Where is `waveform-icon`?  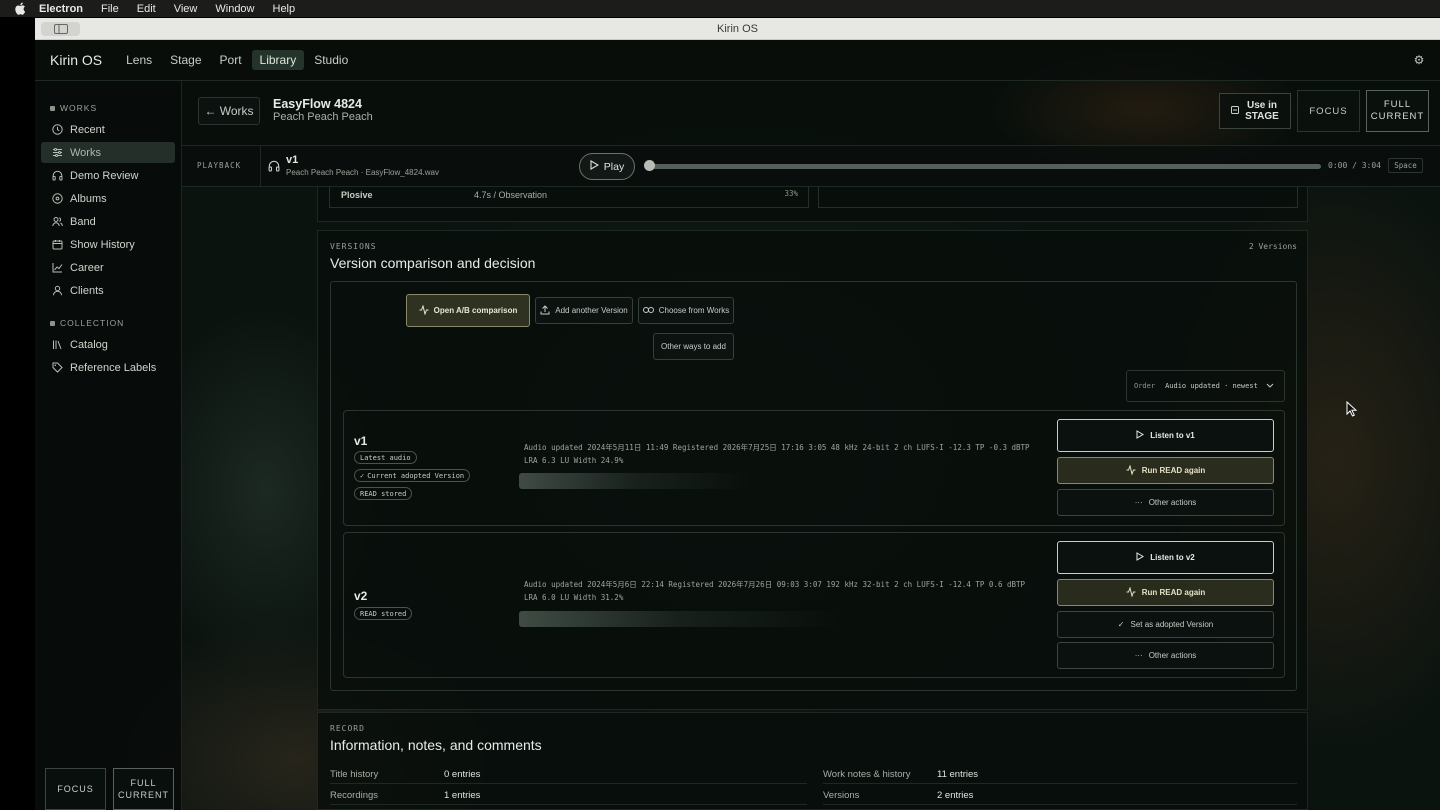 waveform-icon is located at coordinates (1131, 470).